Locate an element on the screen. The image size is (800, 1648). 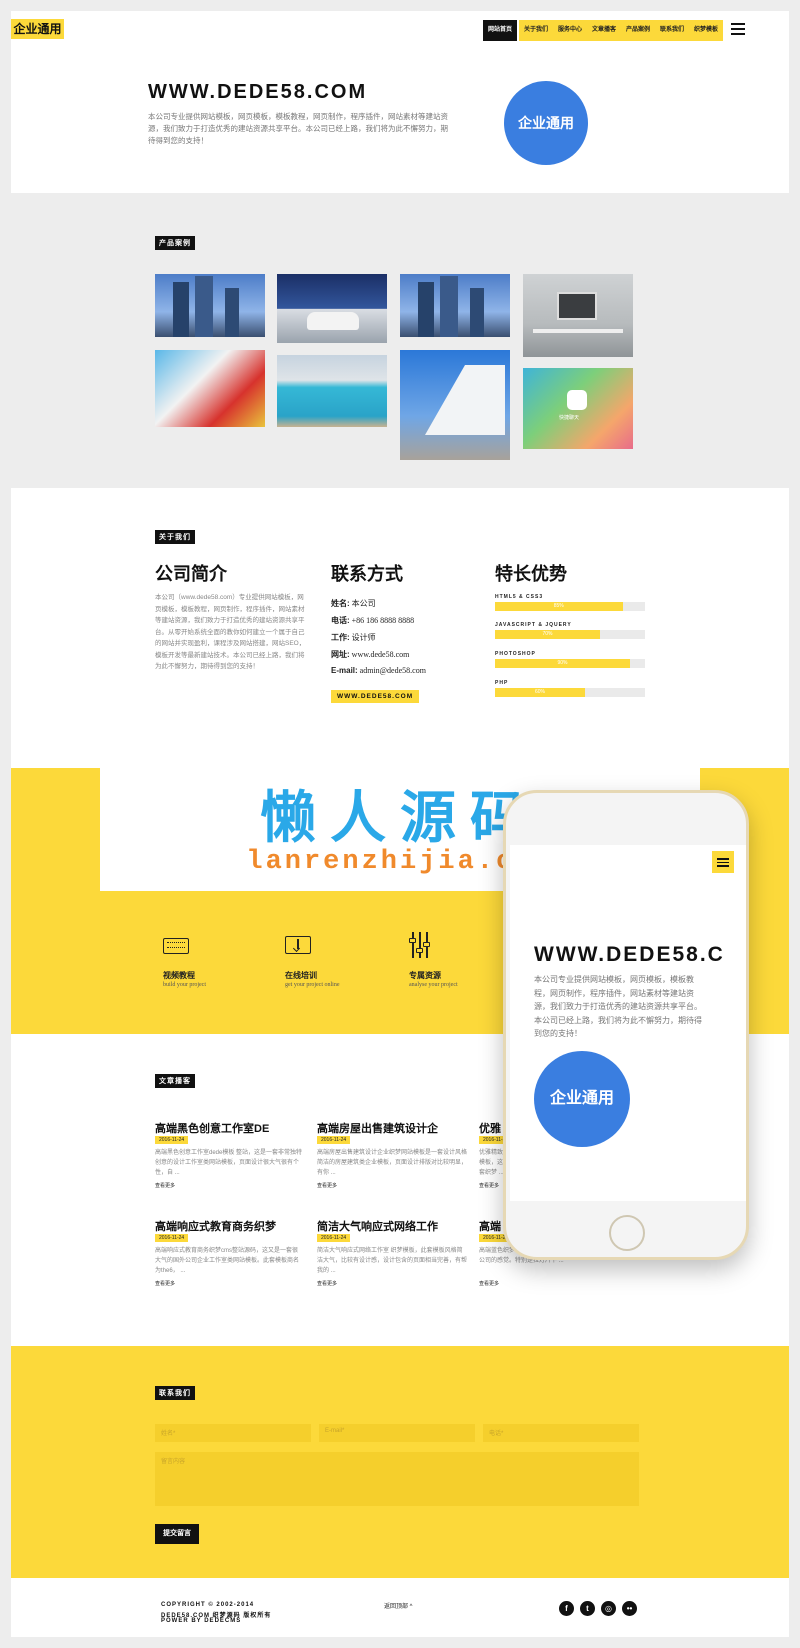
contact-name: 姓名: 本公司 is located at coordinates (353, 603).